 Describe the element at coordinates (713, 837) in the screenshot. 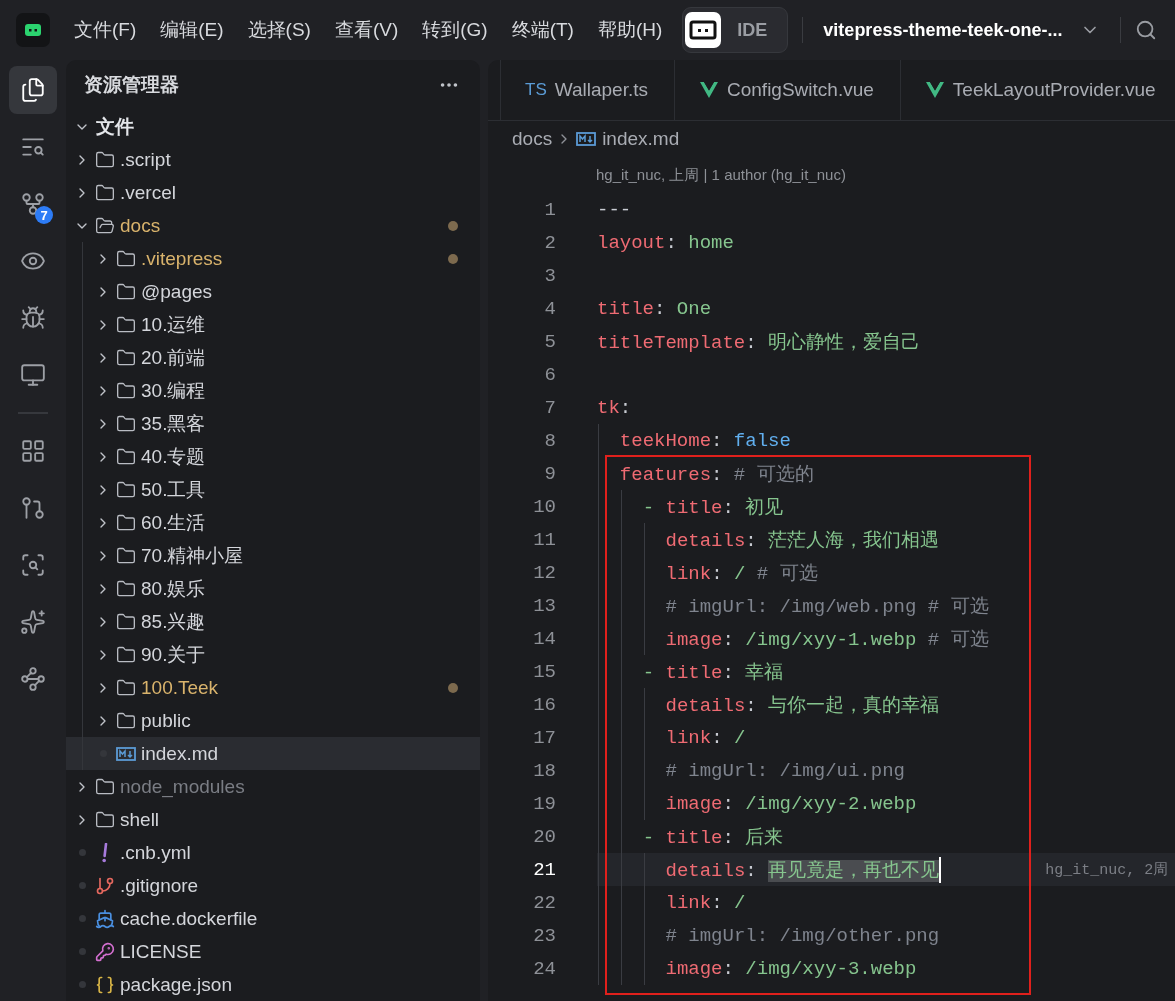

I see `code-line: - title: 后来` at that location.